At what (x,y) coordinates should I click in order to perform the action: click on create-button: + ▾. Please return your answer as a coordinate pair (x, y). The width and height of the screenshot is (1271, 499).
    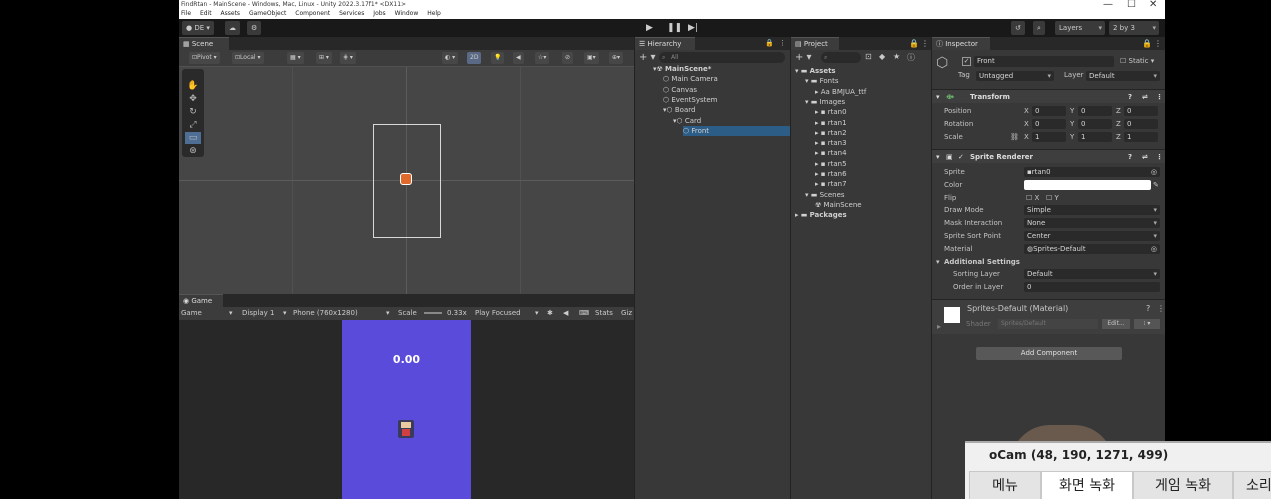
    Looking at the image, I should click on (803, 57).